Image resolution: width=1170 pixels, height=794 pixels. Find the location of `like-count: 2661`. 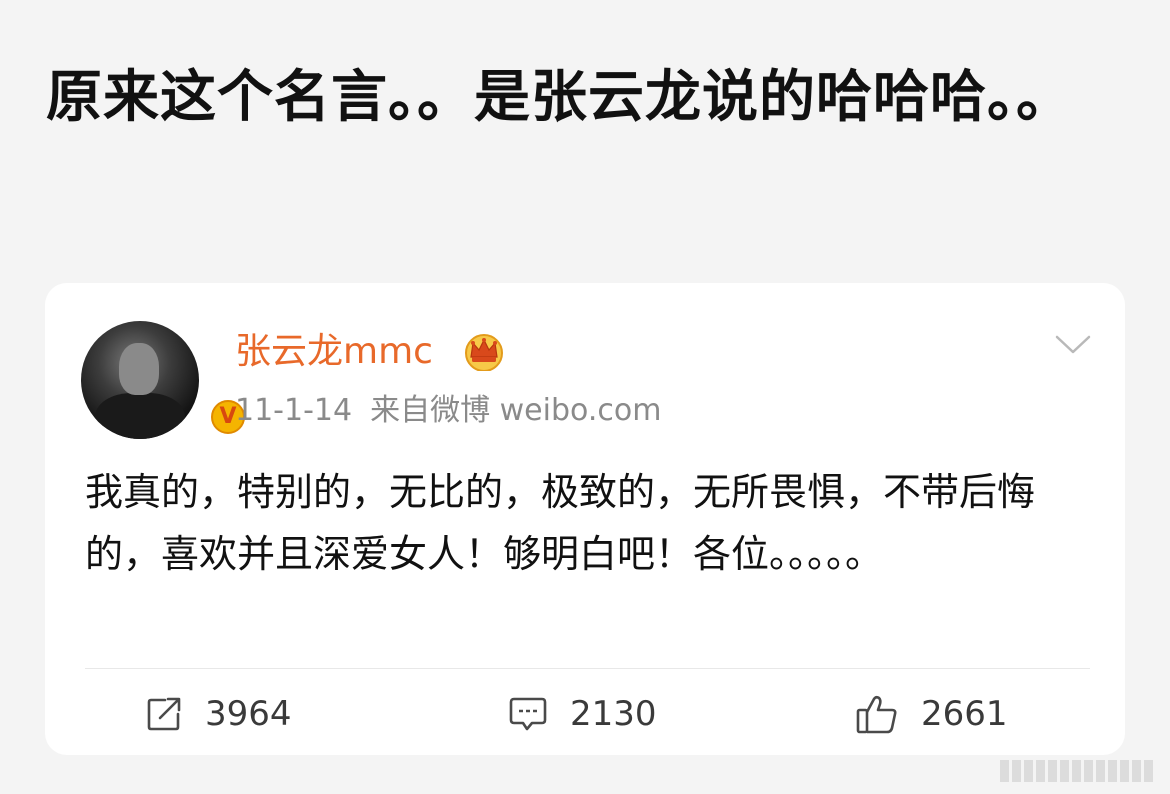

like-count: 2661 is located at coordinates (964, 714).